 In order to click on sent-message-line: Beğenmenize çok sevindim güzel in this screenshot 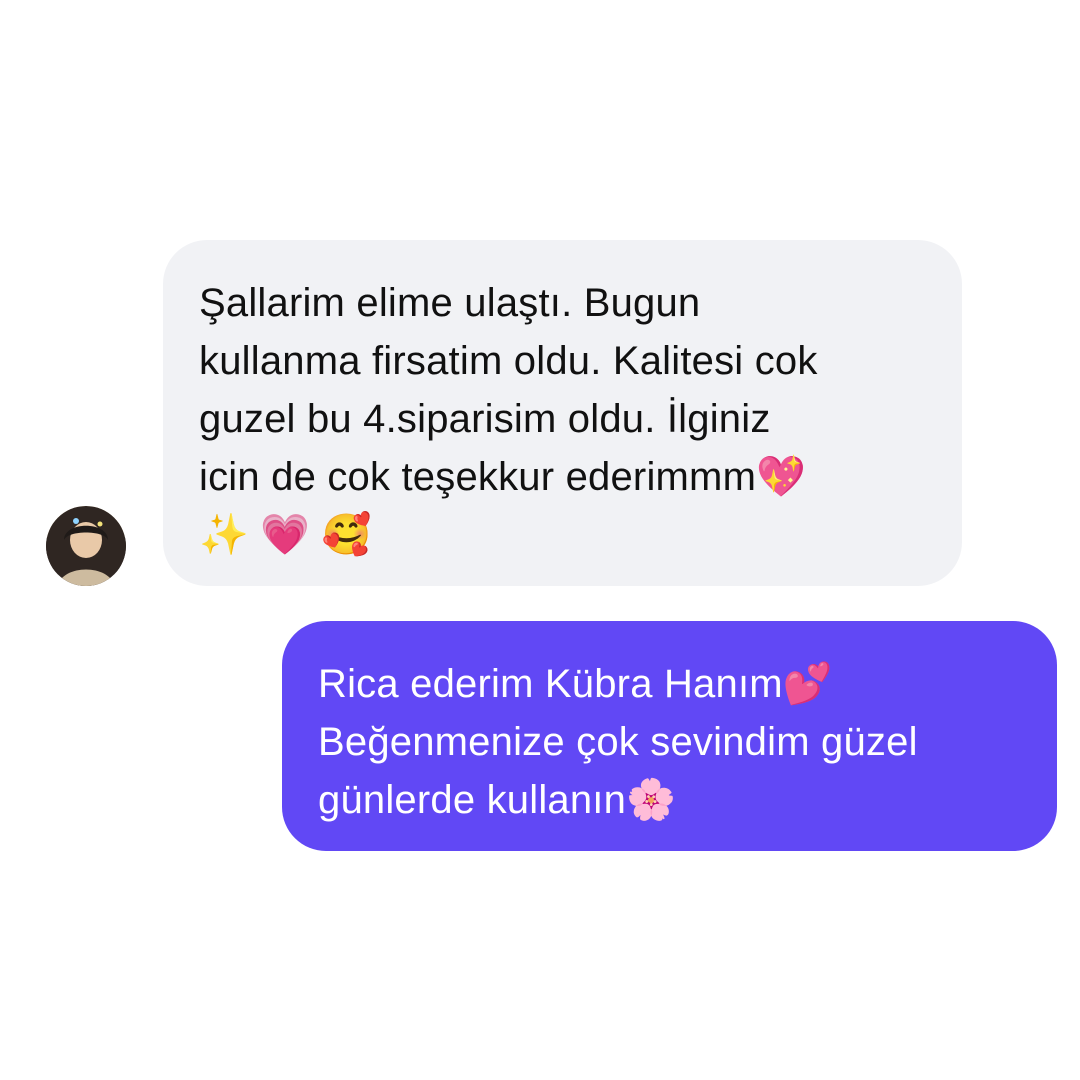, I will do `click(618, 742)`.